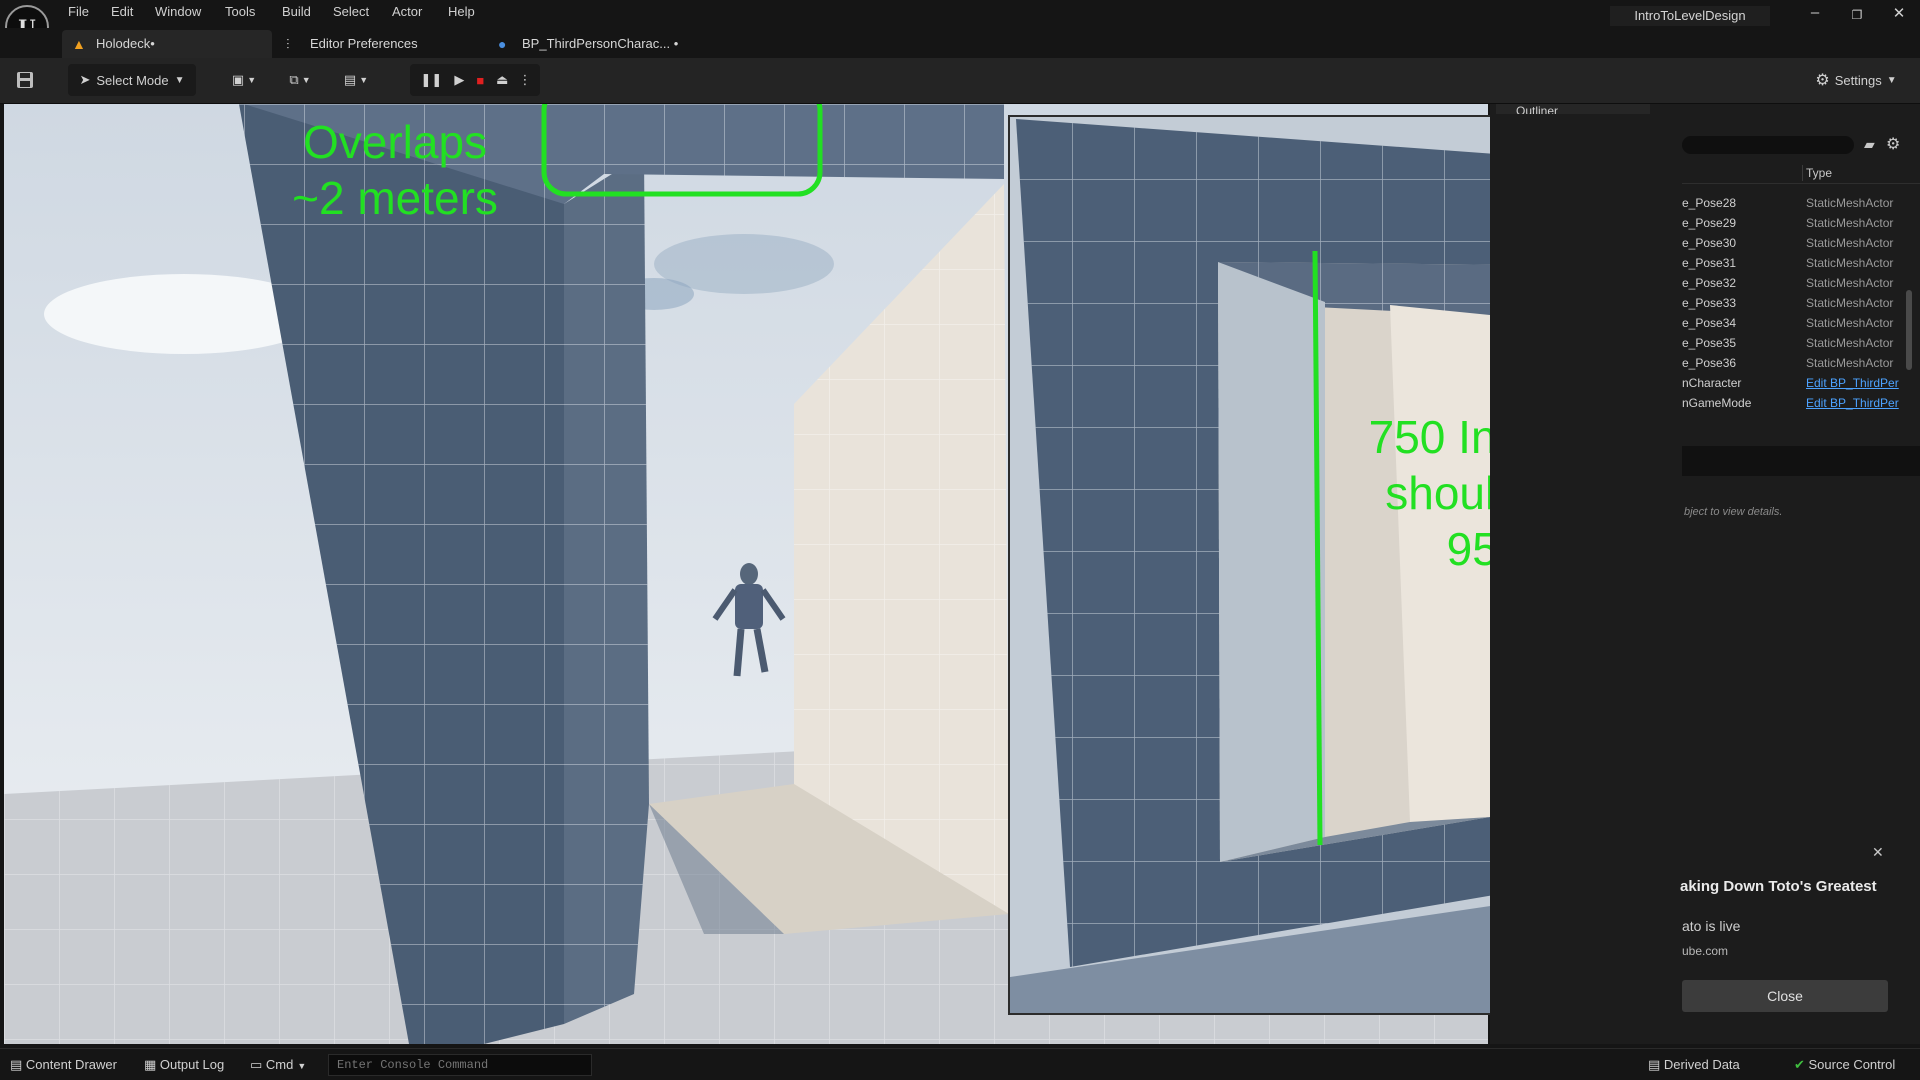 The width and height of the screenshot is (1920, 1080). I want to click on list-item: e_Pose32 StaticMeshActor, so click(1801, 283).